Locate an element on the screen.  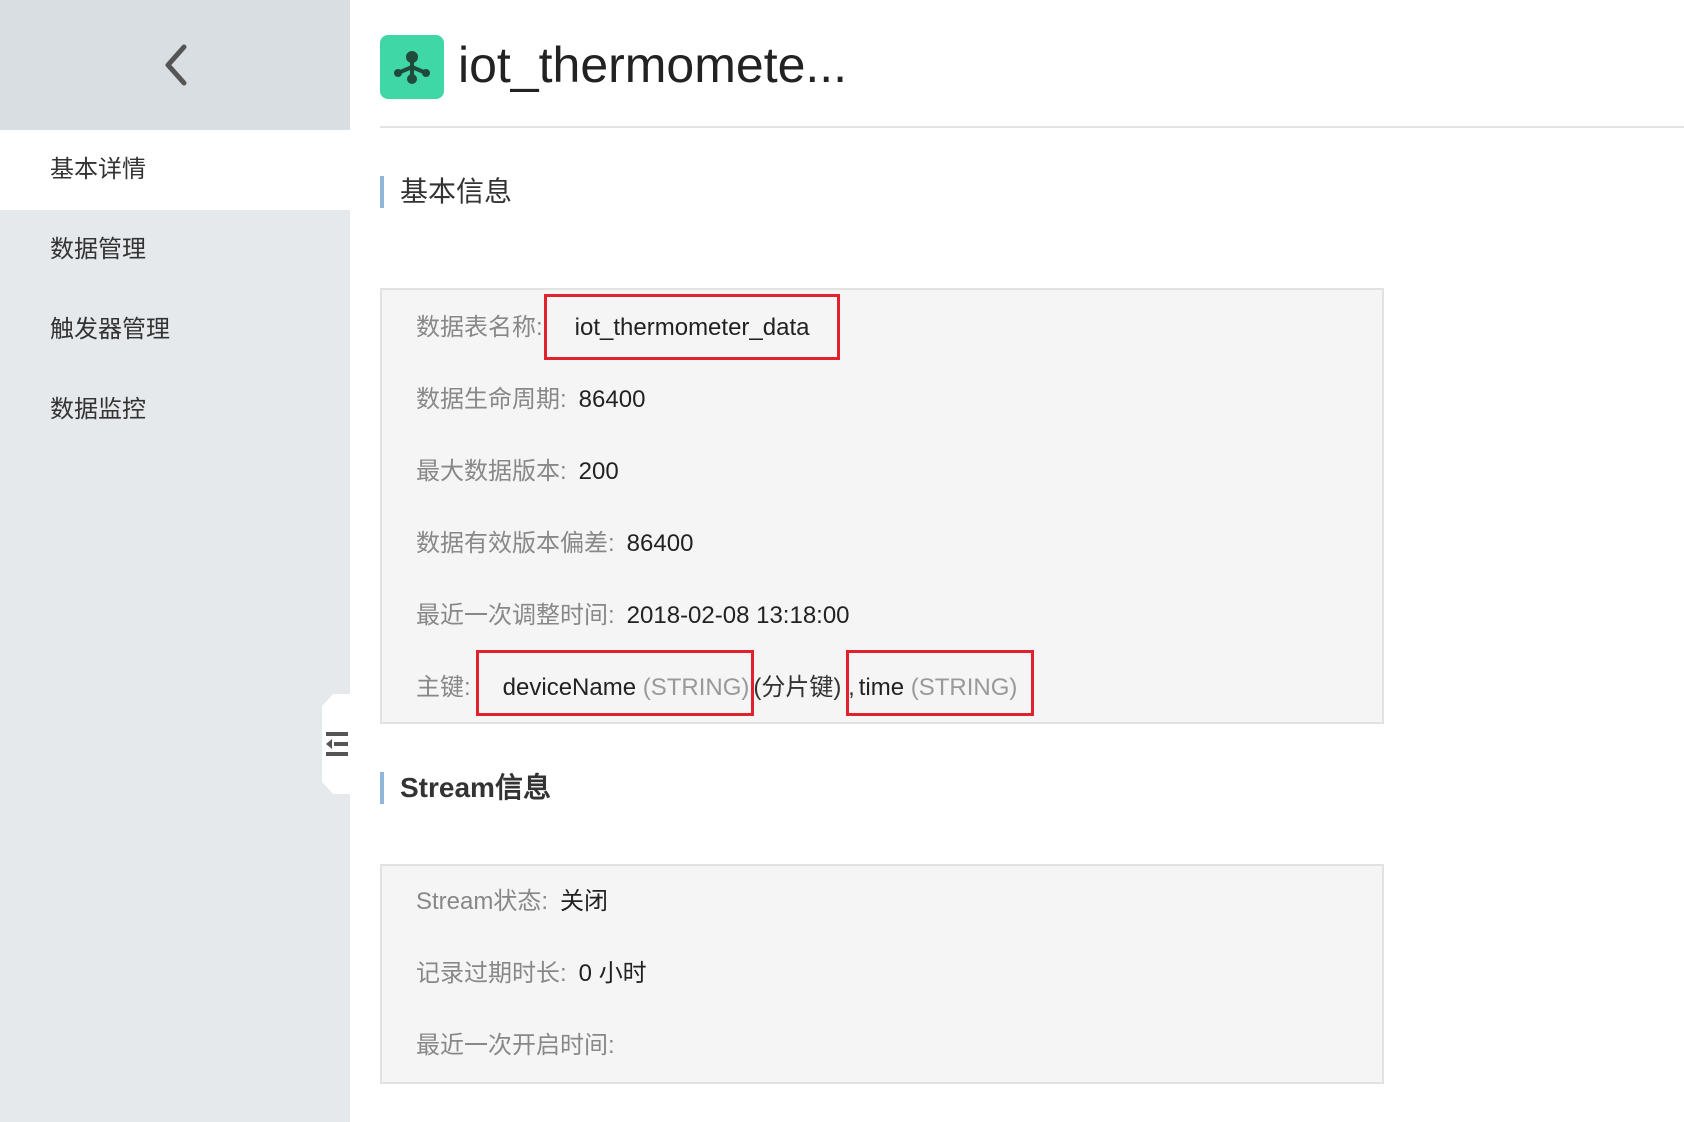
highlight-box-pk2 is located at coordinates (940, 683).